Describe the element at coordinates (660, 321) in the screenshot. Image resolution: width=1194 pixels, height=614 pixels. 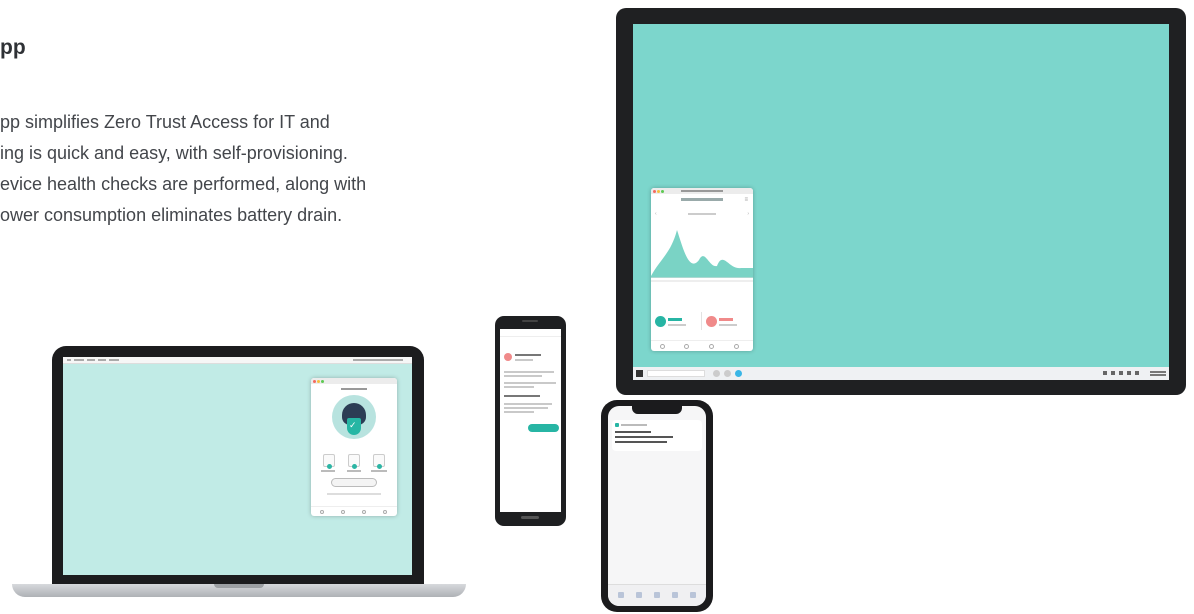
I see `stat-allowed-icon` at that location.